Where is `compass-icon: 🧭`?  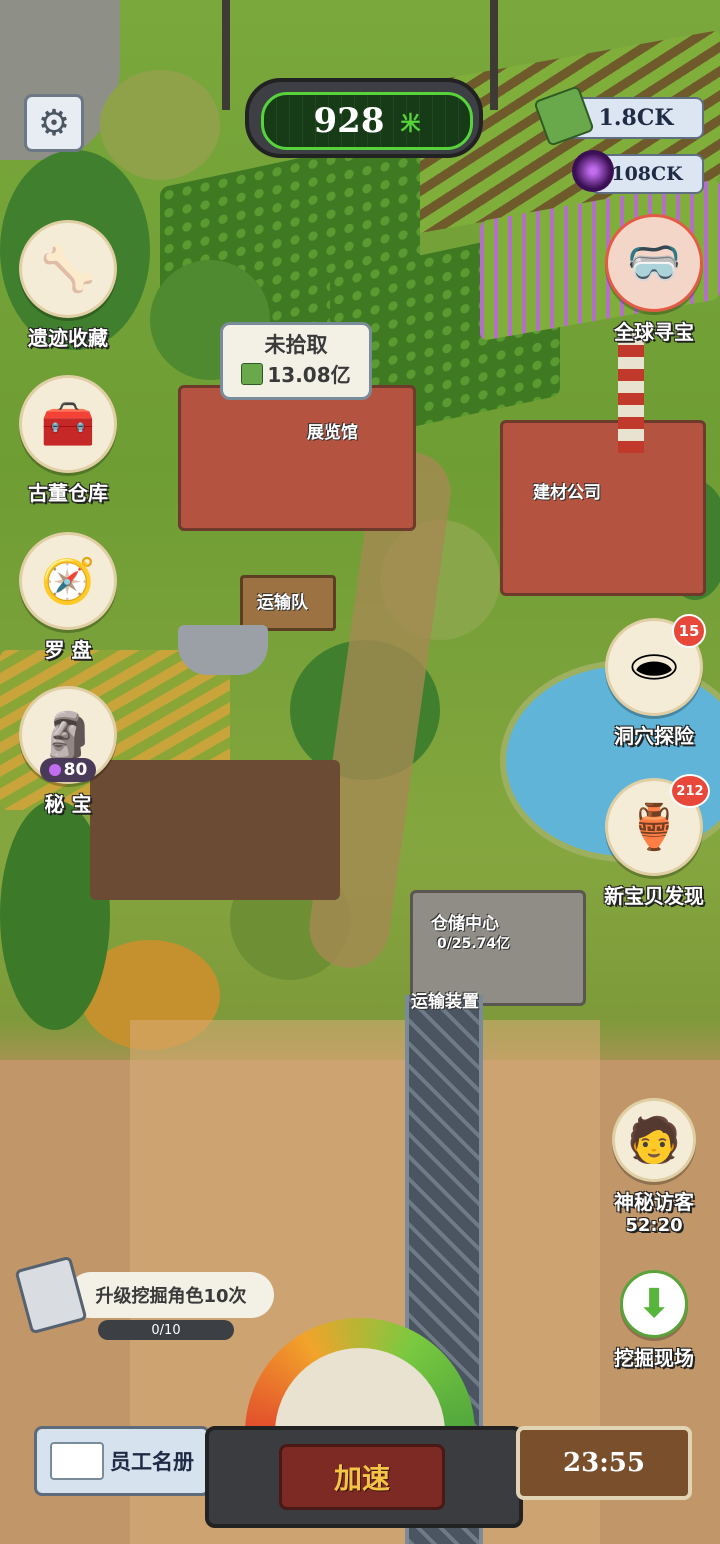 compass-icon: 🧭 is located at coordinates (68, 581).